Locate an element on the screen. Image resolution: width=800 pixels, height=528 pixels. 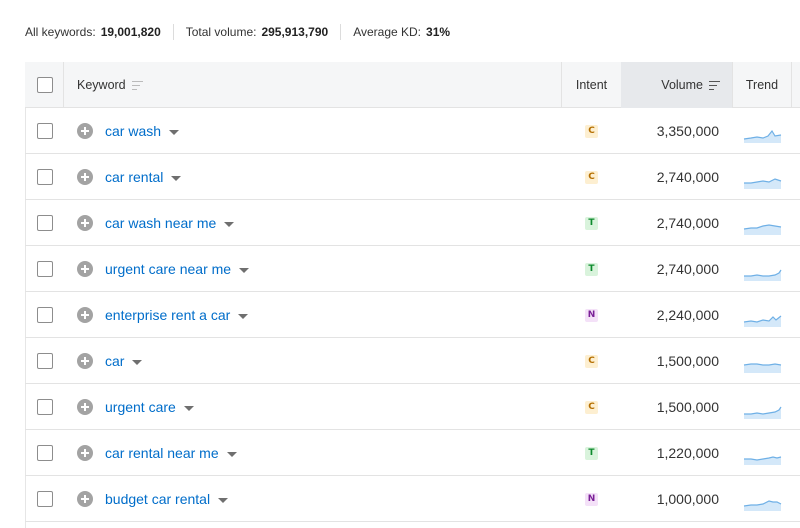
volume-value: 1,220,000 is located at coordinates (687, 453).